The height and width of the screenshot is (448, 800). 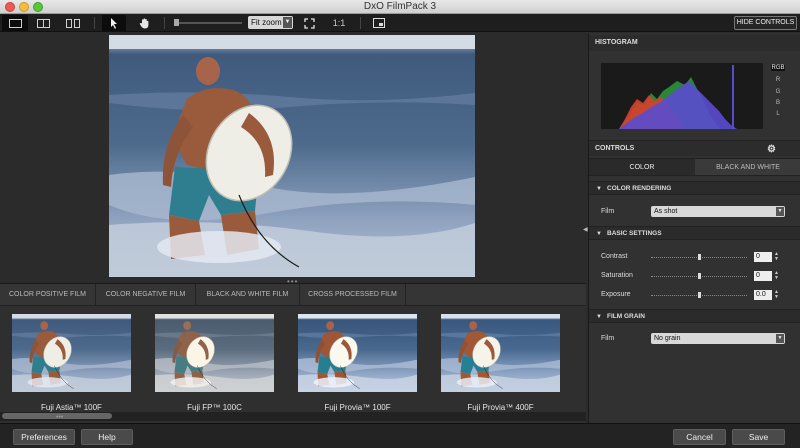 I want to click on tab-label: COLOR NEGATIVE FILM, so click(x=145, y=294).